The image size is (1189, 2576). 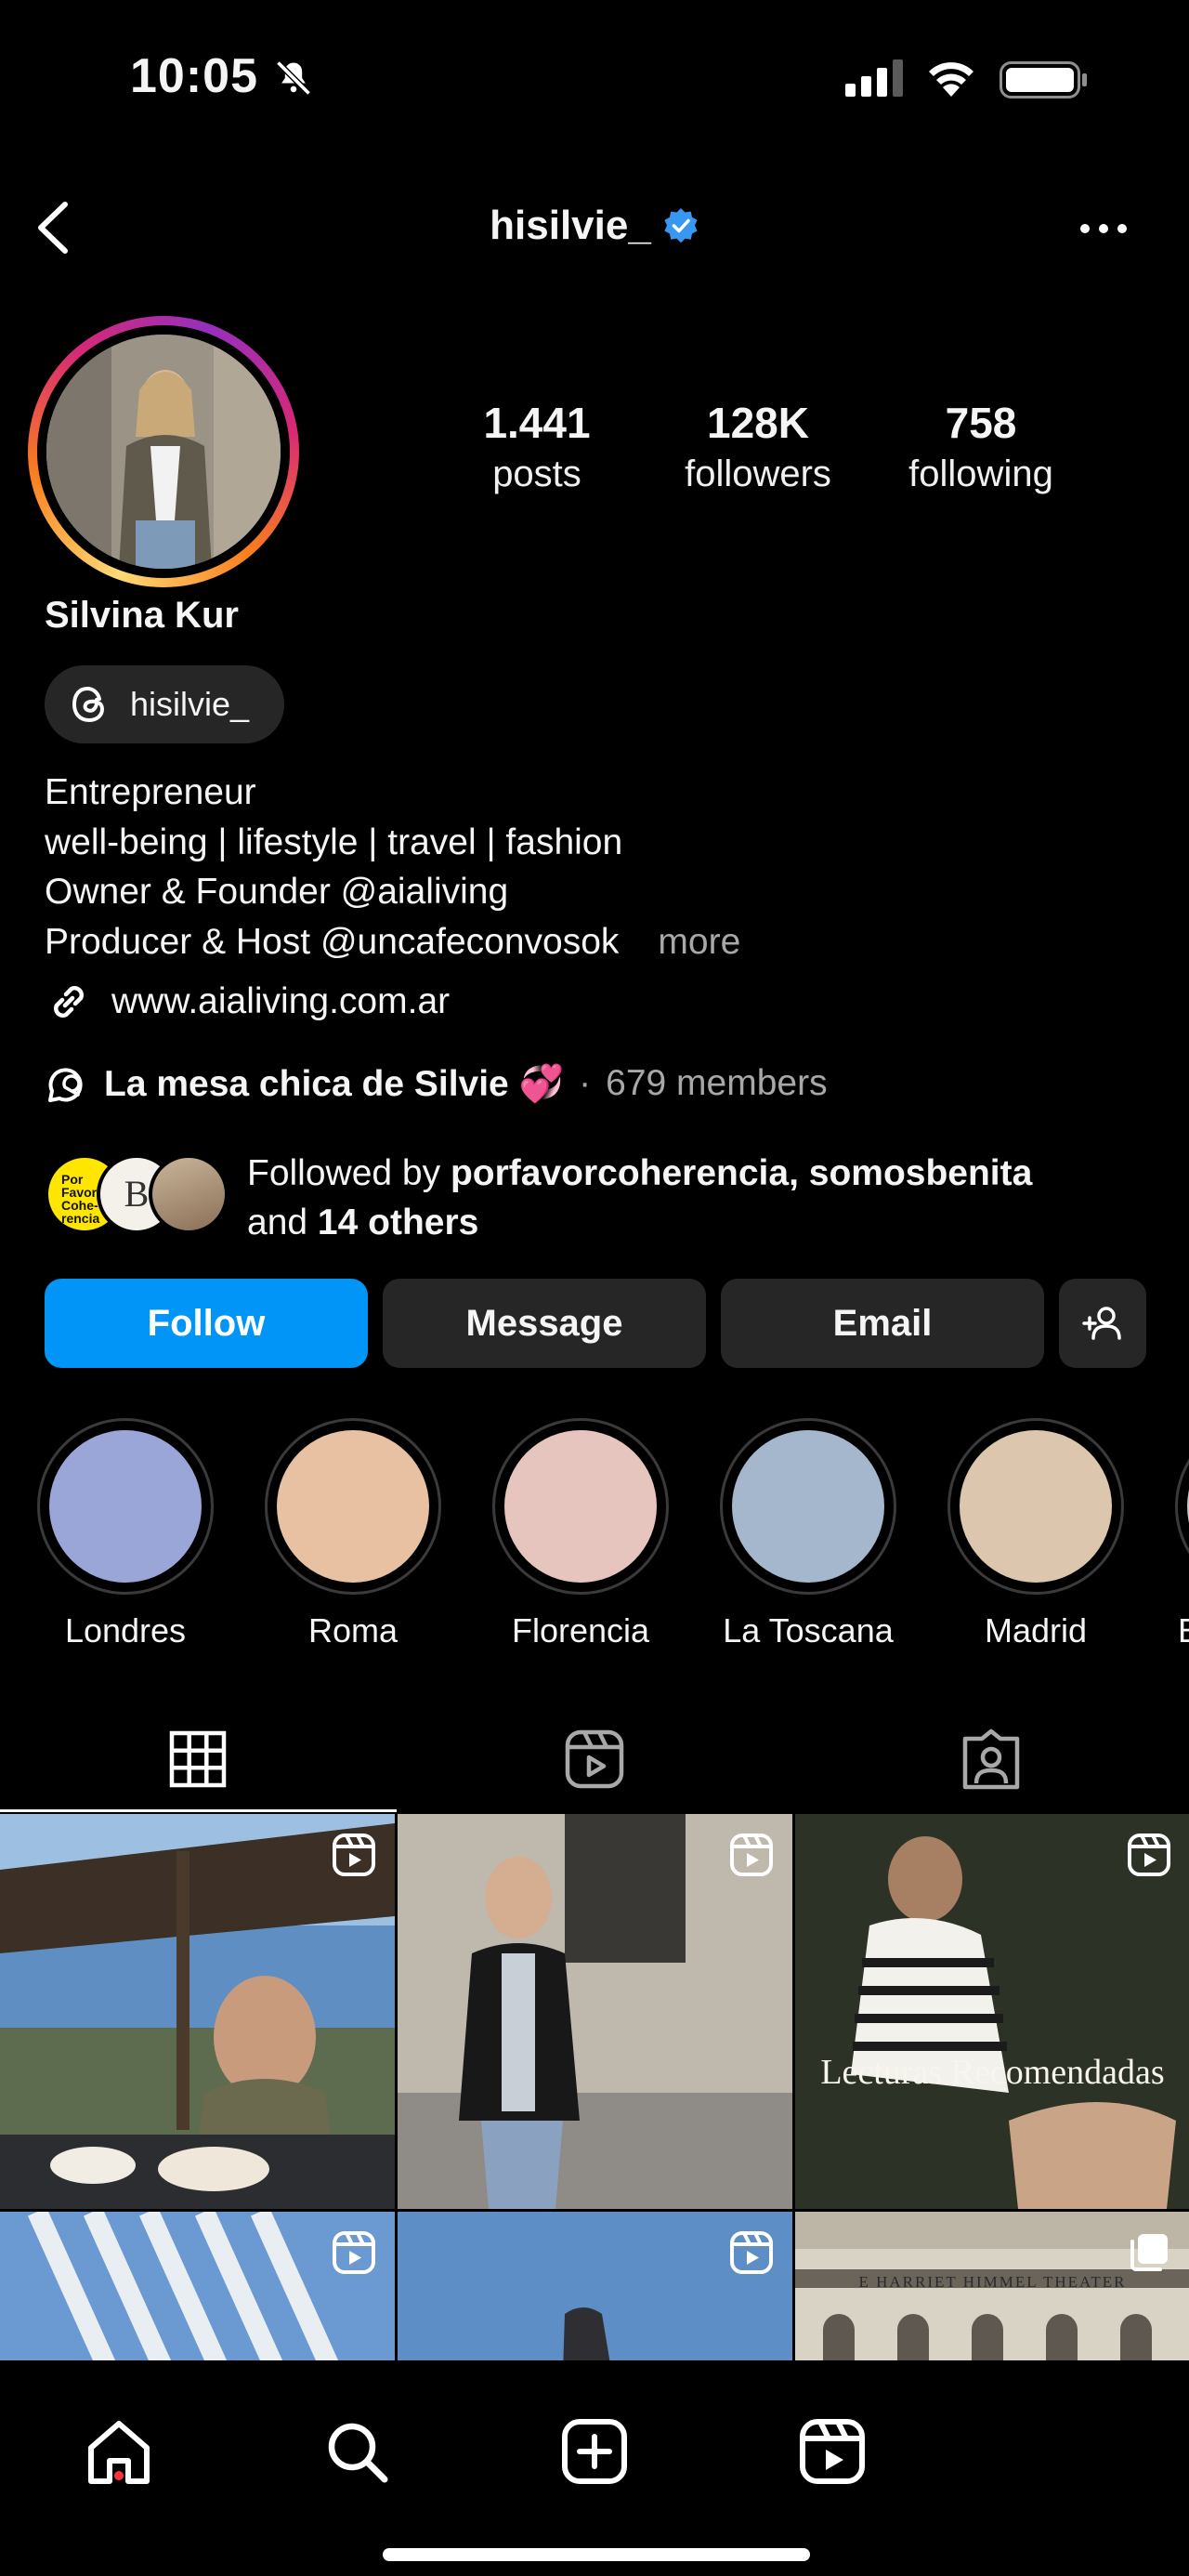 I want to click on status-time: 10:05, so click(x=194, y=76).